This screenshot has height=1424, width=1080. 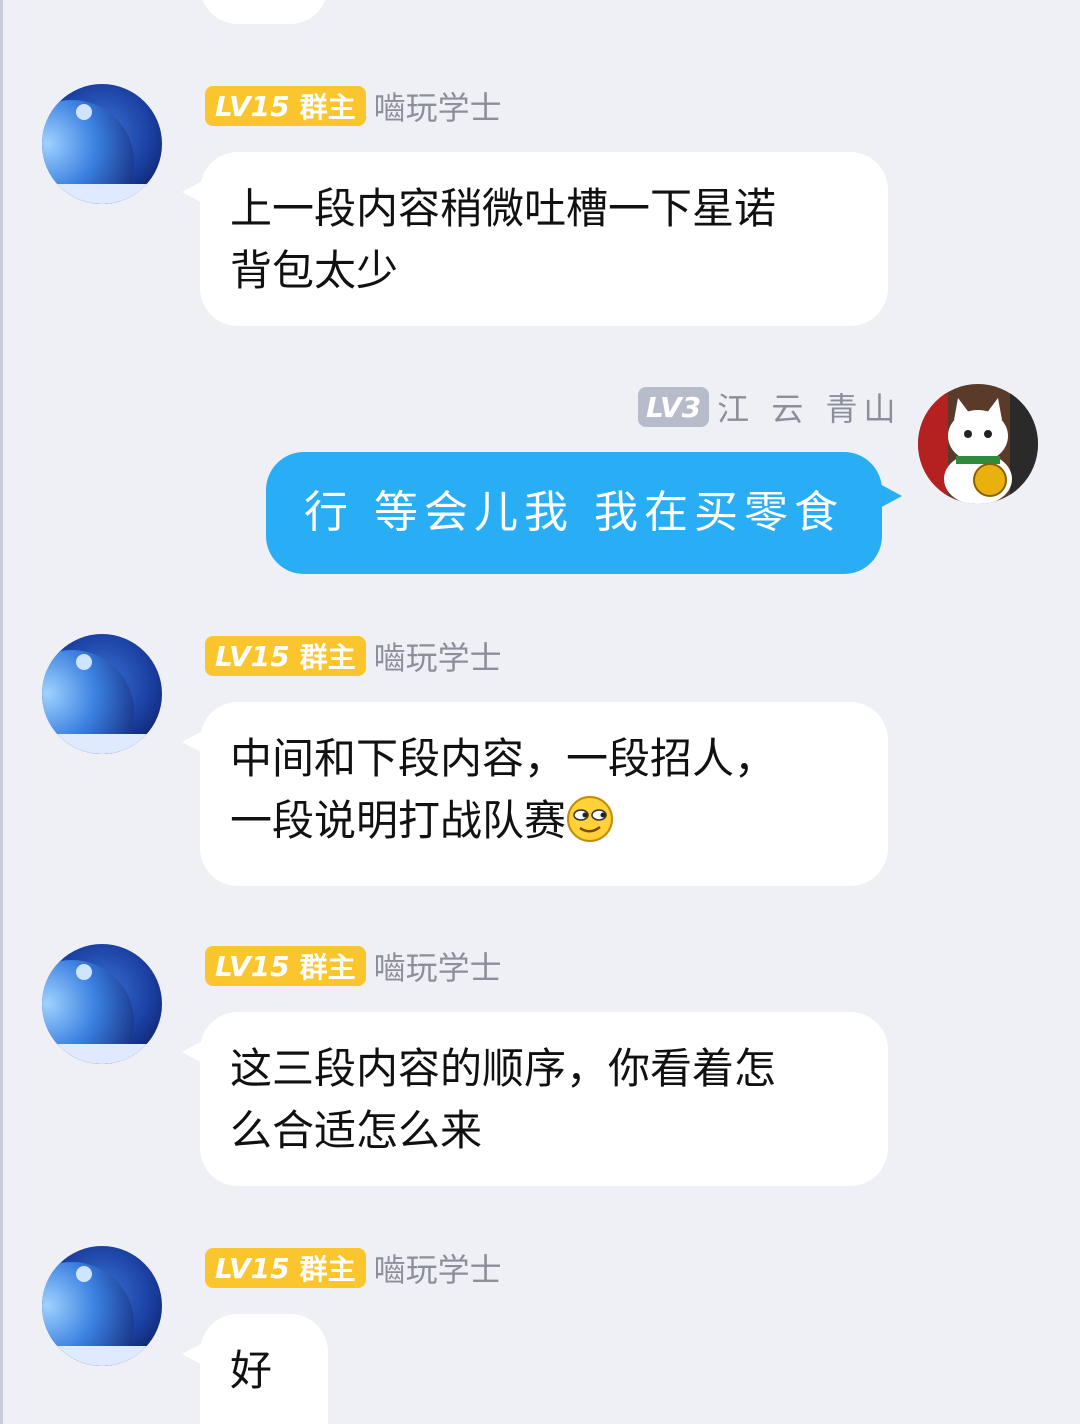 I want to click on message-bubble-self: 行 等会儿我 我在买零食, so click(x=584, y=513).